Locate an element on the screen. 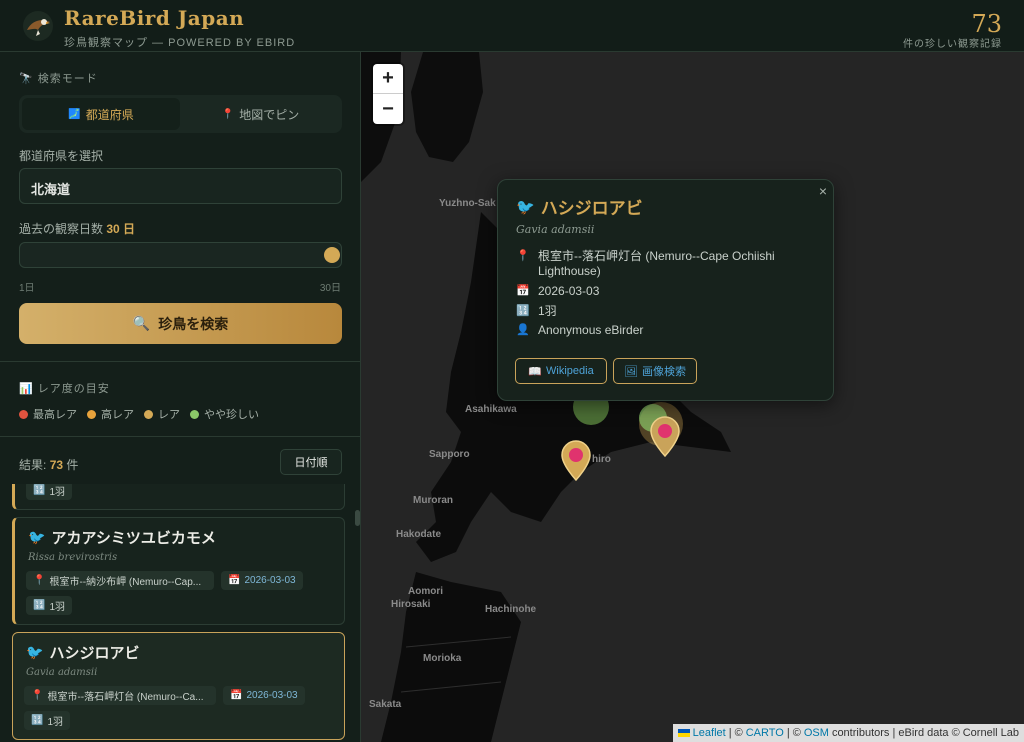 Image resolution: width=1024 pixels, height=742 pixels. flag-icon is located at coordinates (683, 733).